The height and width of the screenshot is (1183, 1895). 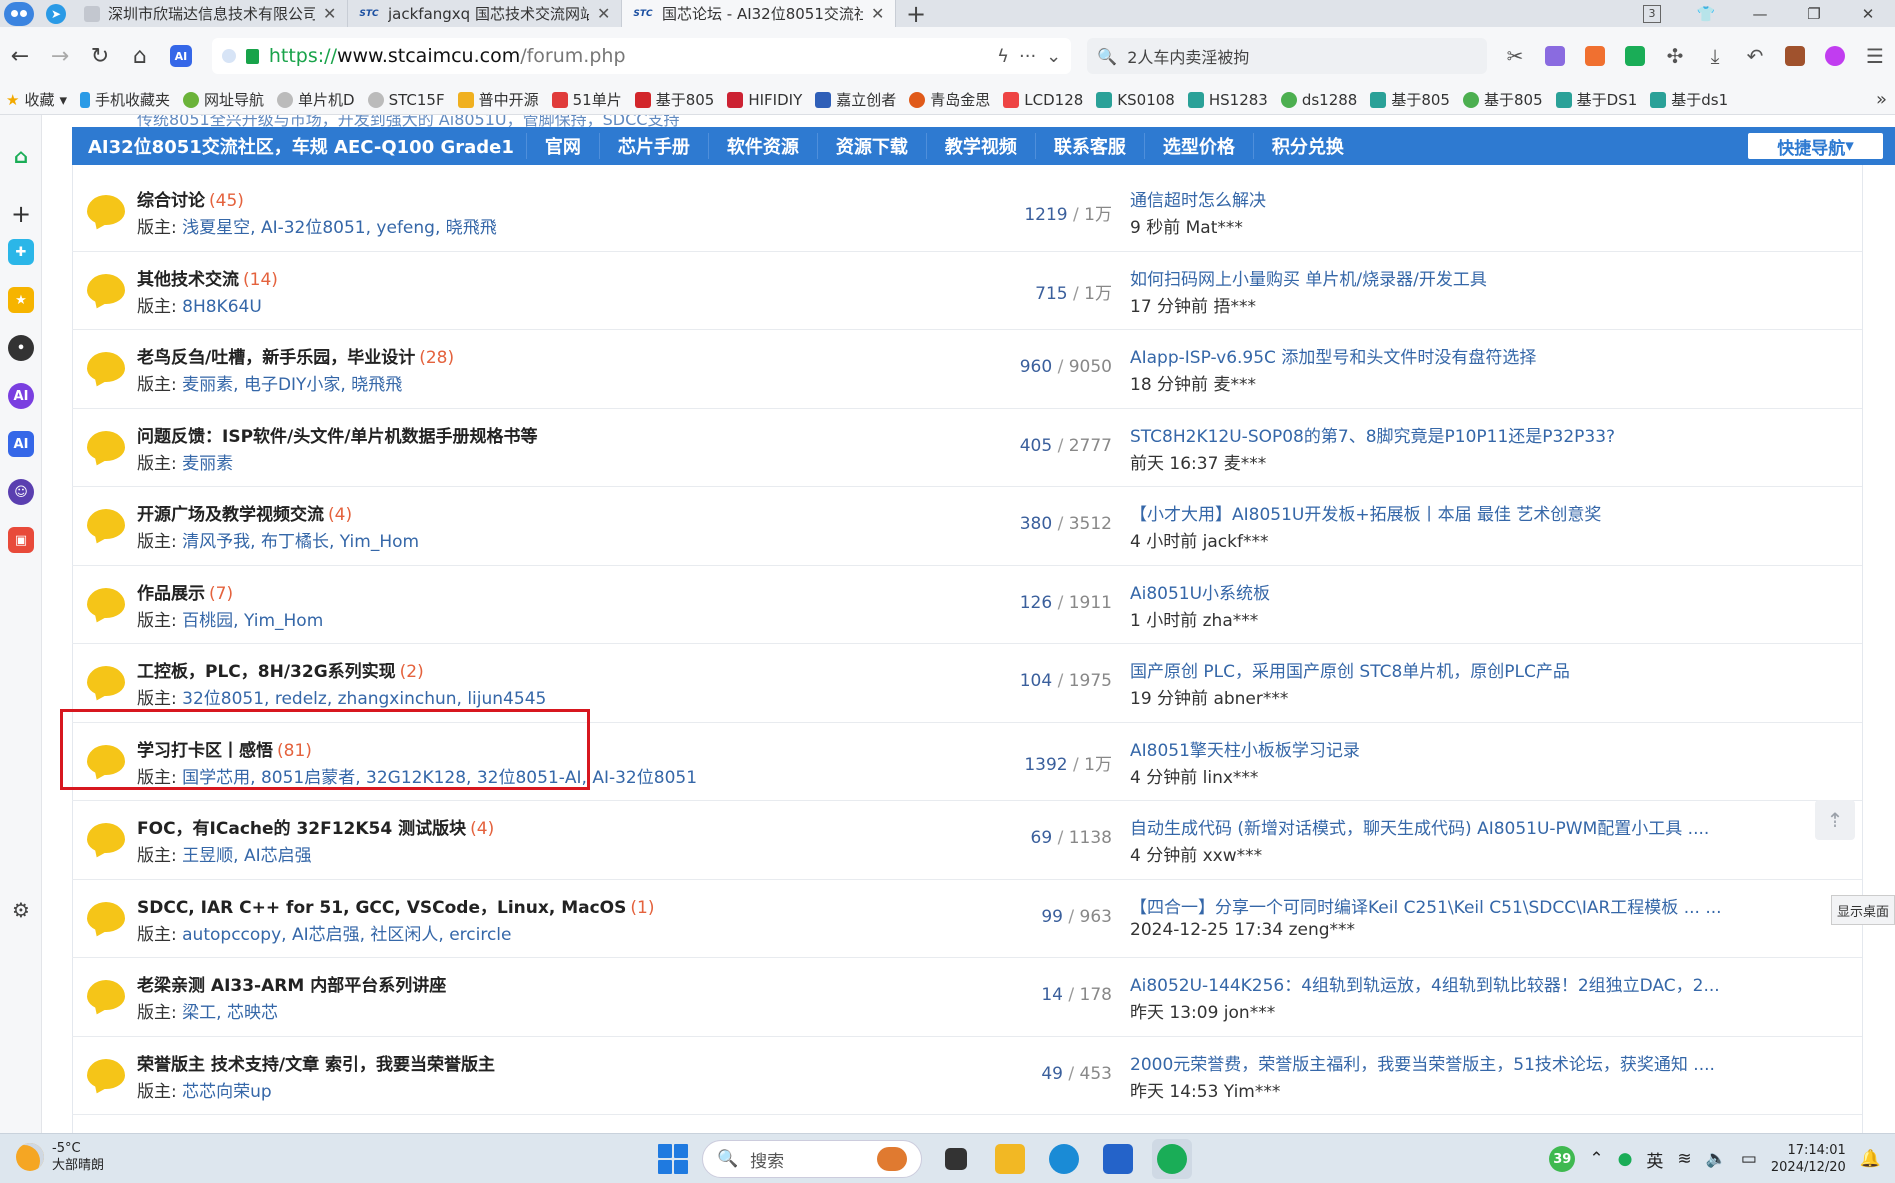 I want to click on bookmark-item: 普中开源, so click(x=498, y=99).